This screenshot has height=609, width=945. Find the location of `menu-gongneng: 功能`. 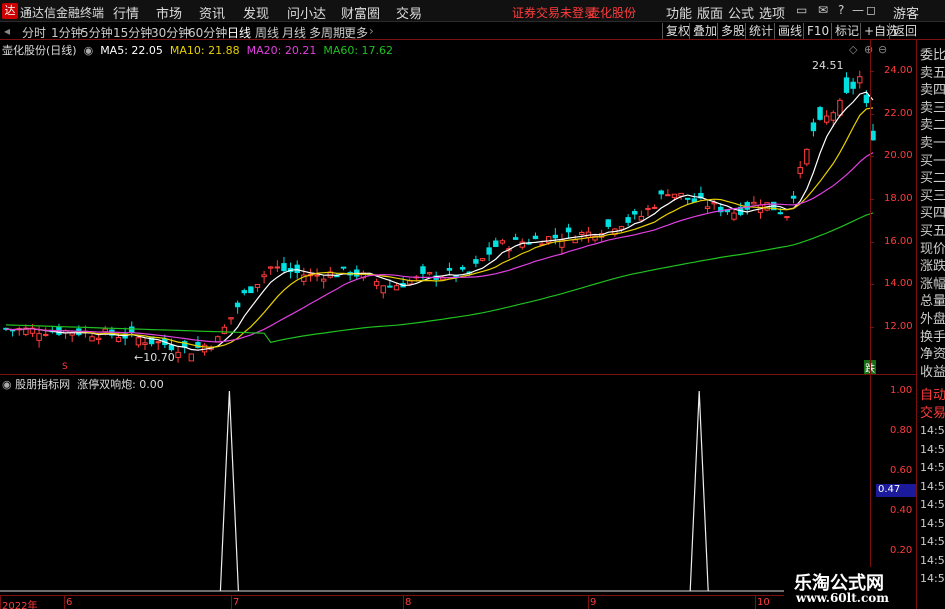

menu-gongneng: 功能 is located at coordinates (679, 12).